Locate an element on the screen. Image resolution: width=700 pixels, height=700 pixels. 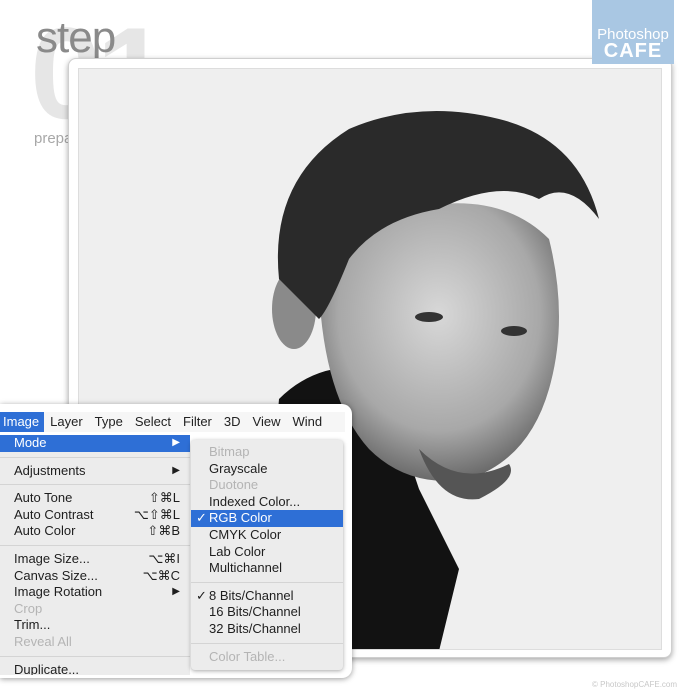
menu-item-duotone: Duotone is located at coordinates (267, 485).